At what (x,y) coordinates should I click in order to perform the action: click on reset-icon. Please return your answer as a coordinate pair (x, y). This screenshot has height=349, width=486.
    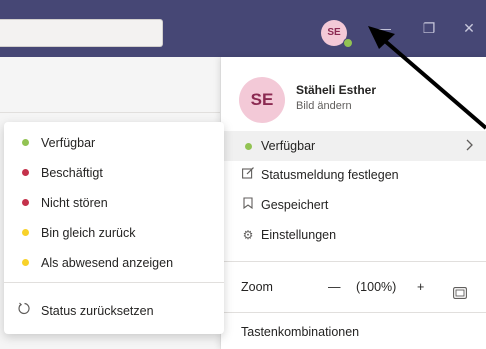
    Looking at the image, I should click on (24, 311).